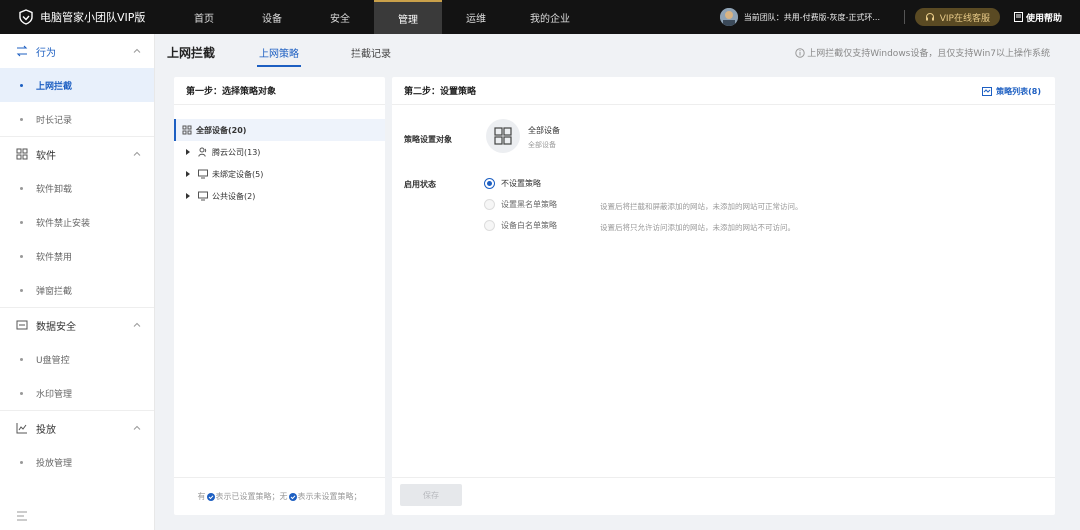  I want to click on step2-title: 第二步：设置策略, so click(440, 92).